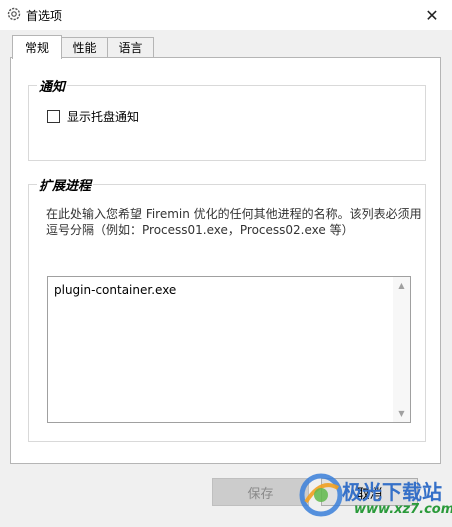 This screenshot has height=527, width=452. What do you see at coordinates (44, 16) in the screenshot?
I see `window-title: 首选项` at bounding box center [44, 16].